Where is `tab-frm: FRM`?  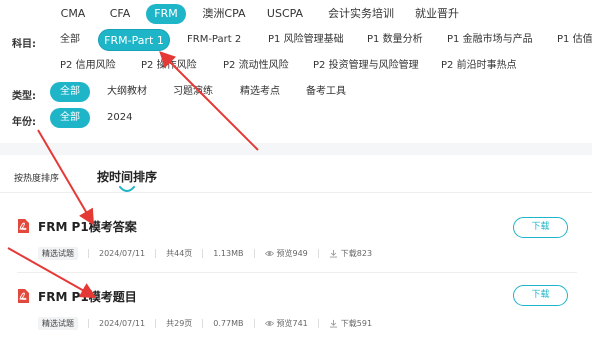 tab-frm: FRM is located at coordinates (166, 14).